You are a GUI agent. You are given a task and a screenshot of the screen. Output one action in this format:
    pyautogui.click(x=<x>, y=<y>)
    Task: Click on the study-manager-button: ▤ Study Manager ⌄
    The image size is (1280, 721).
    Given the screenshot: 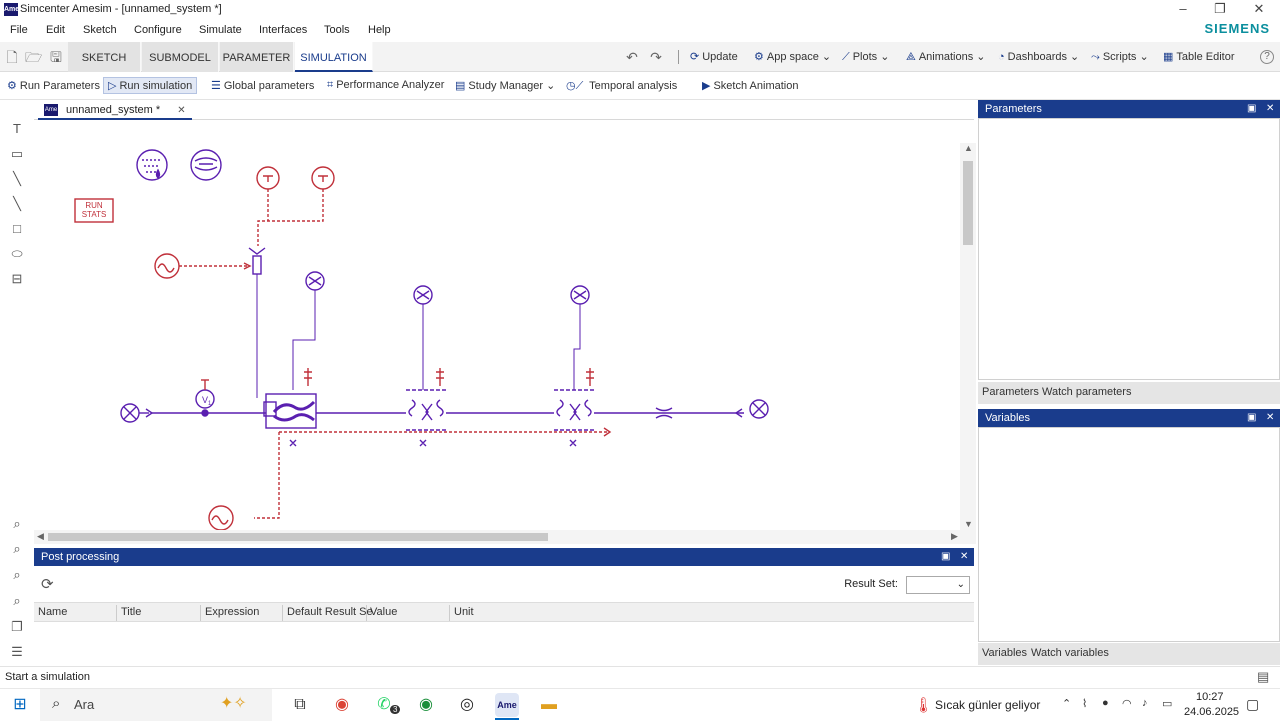 What is the action you would take?
    pyautogui.click(x=505, y=85)
    